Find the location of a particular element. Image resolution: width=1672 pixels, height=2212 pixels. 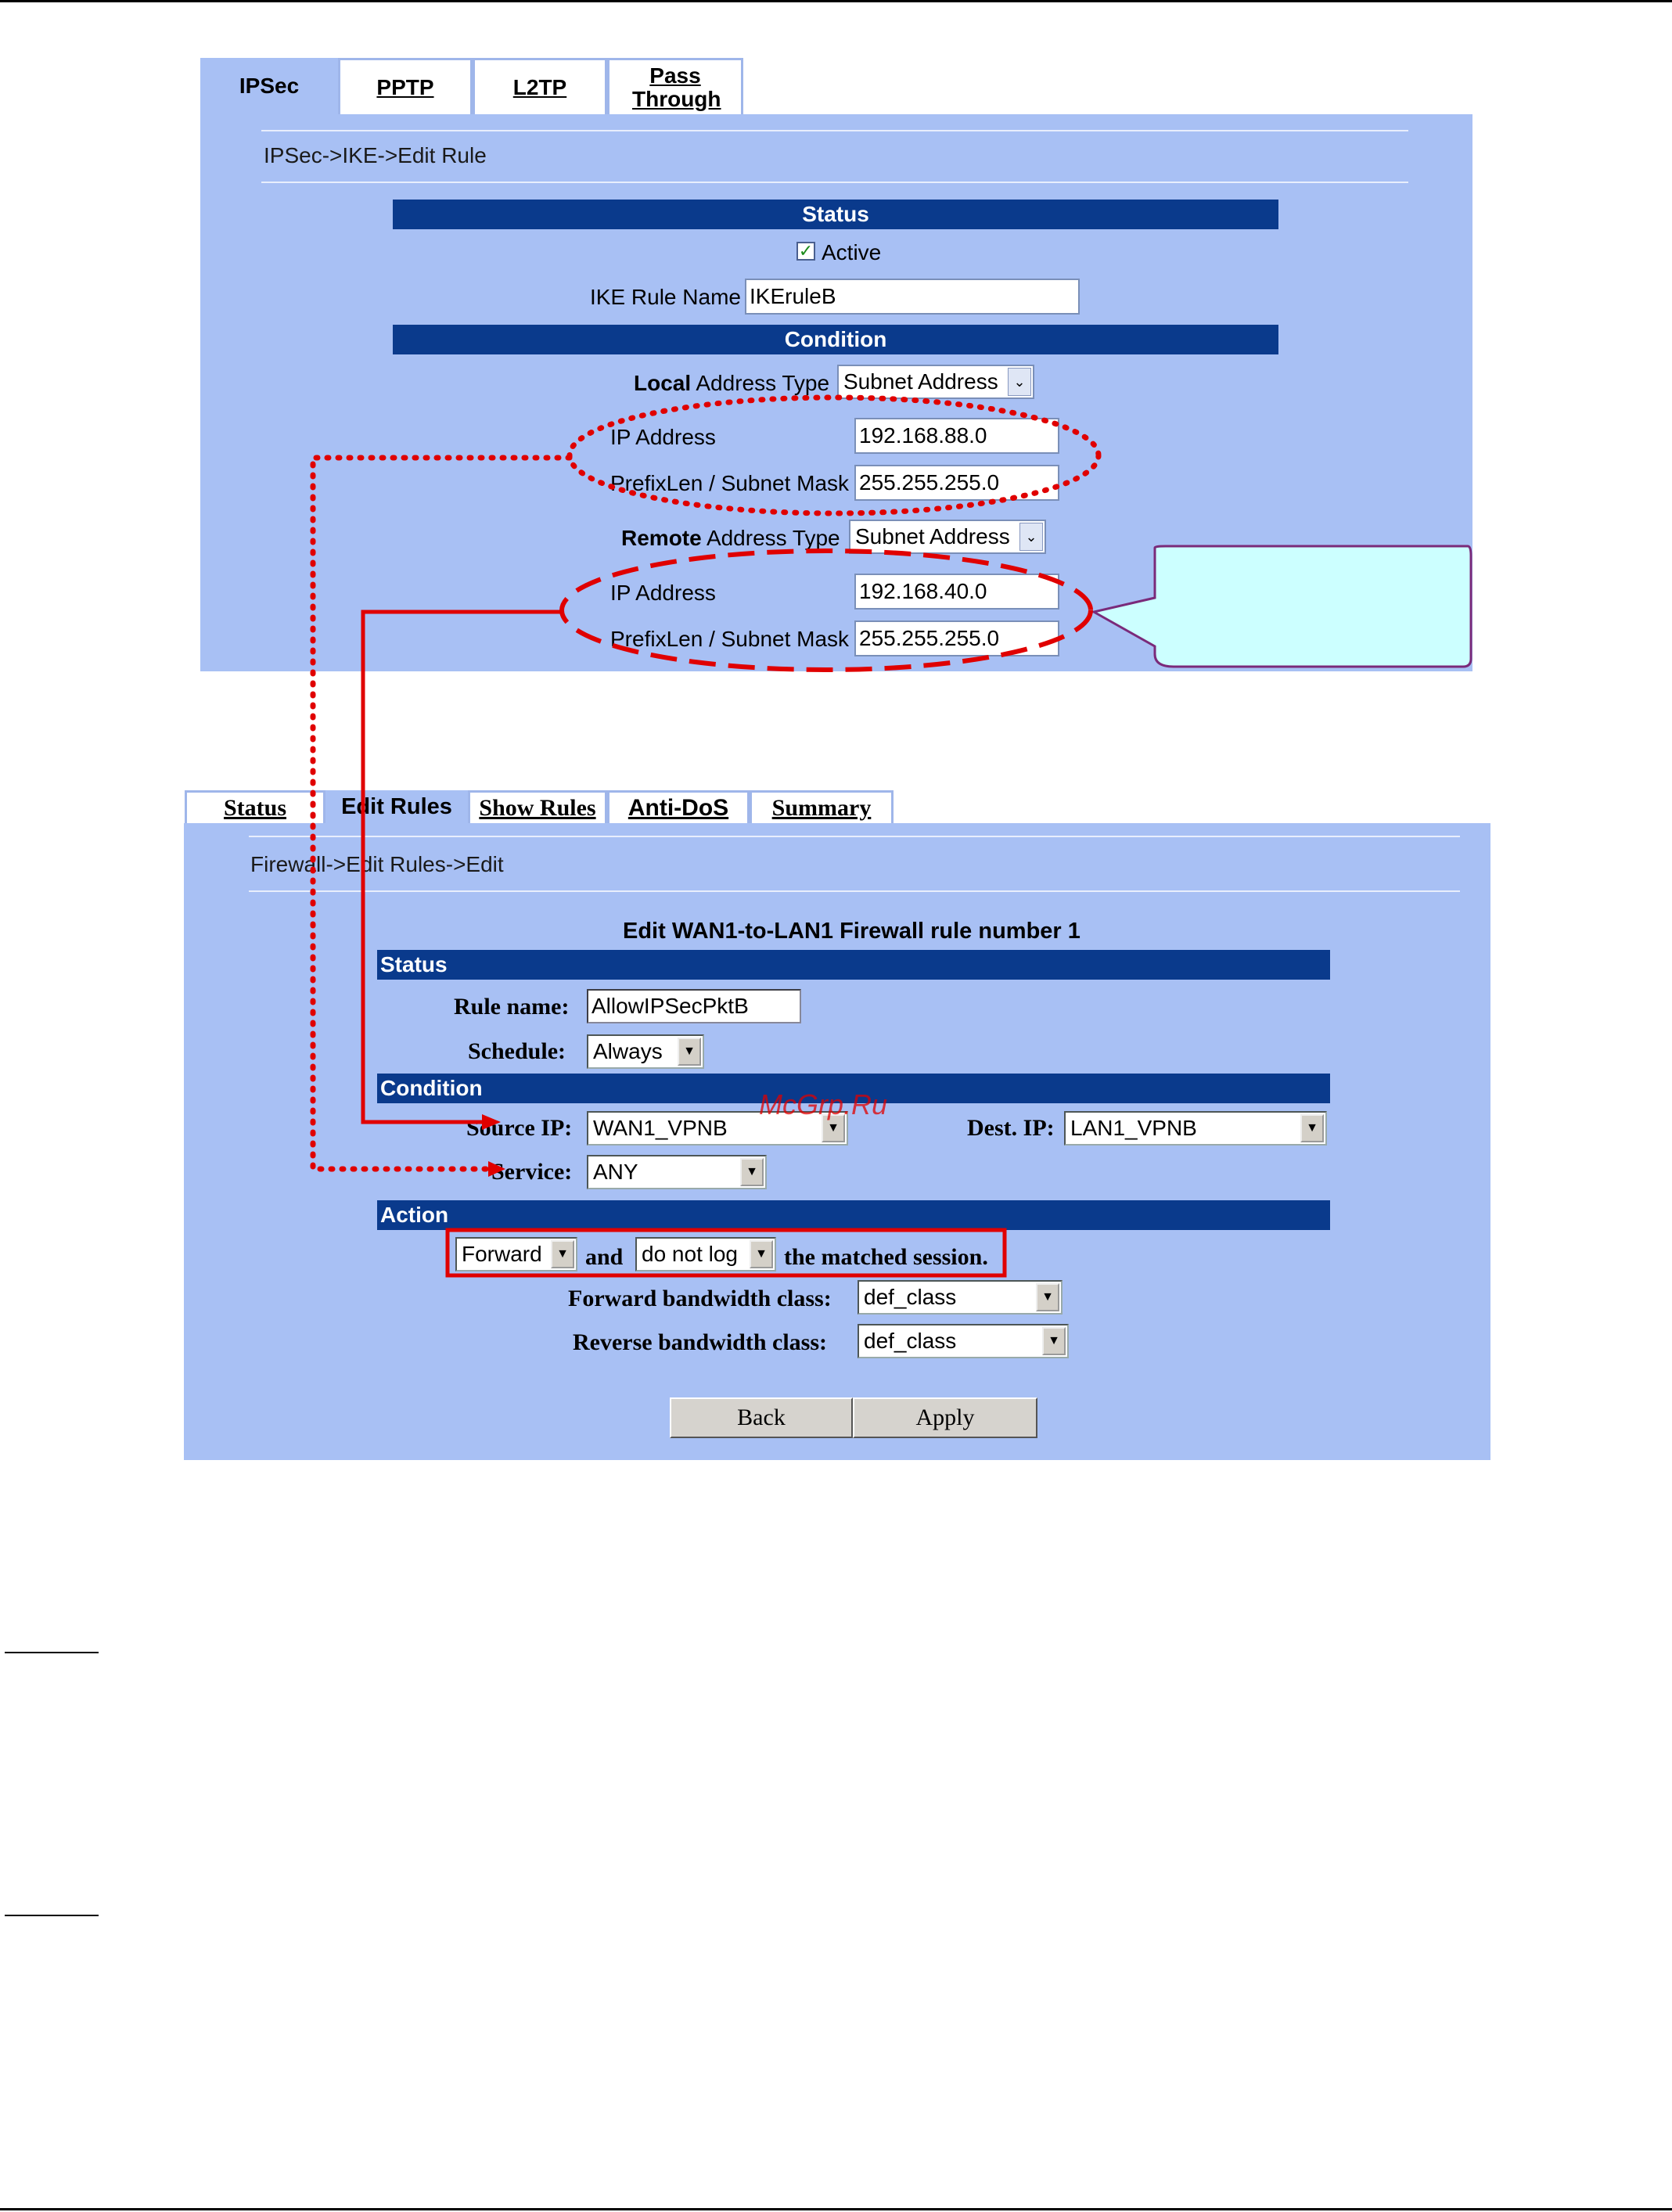

remote-address-dashed-ellipse is located at coordinates (826, 610).